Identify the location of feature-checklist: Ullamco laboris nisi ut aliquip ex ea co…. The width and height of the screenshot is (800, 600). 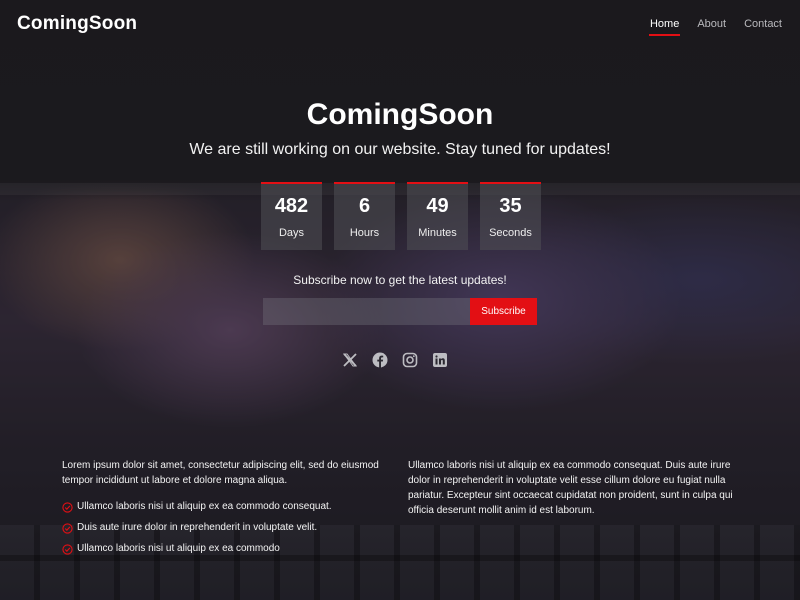
(222, 528).